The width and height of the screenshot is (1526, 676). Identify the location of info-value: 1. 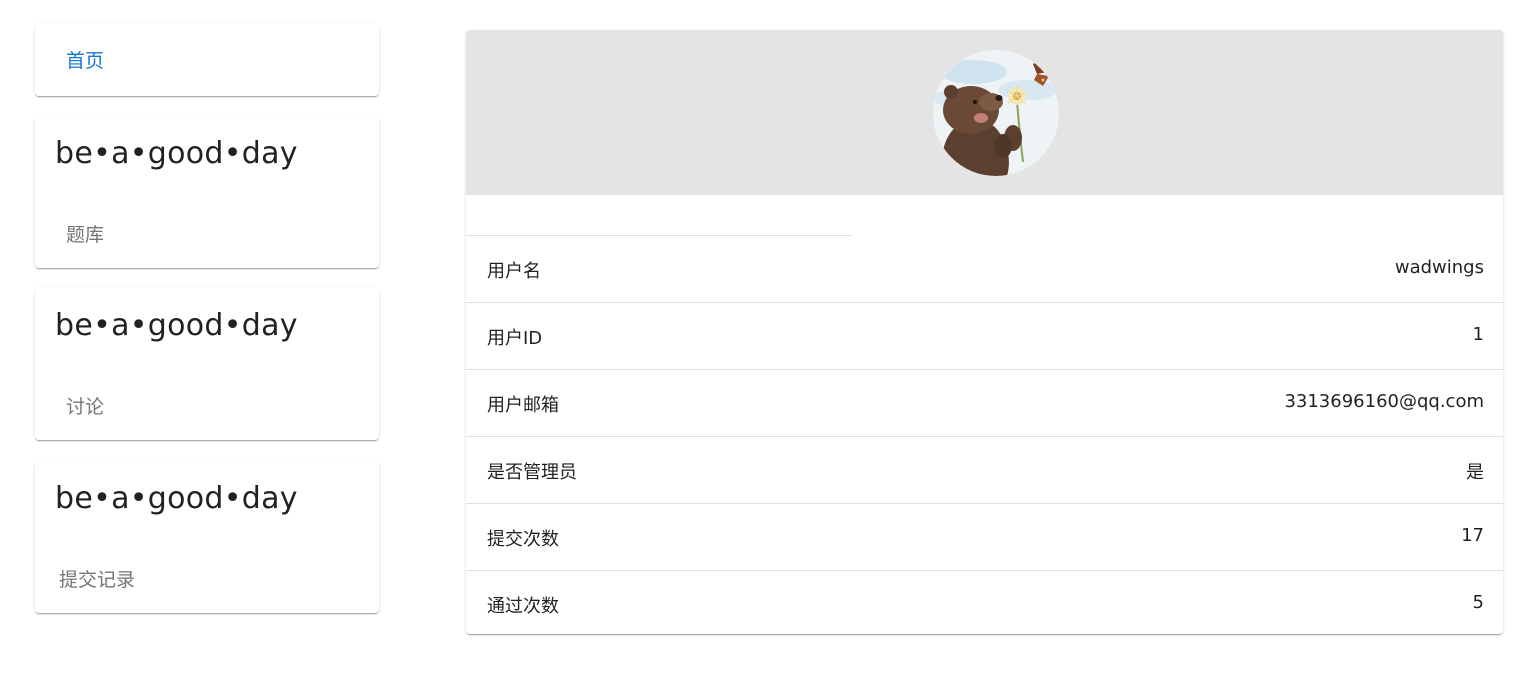
(1478, 334).